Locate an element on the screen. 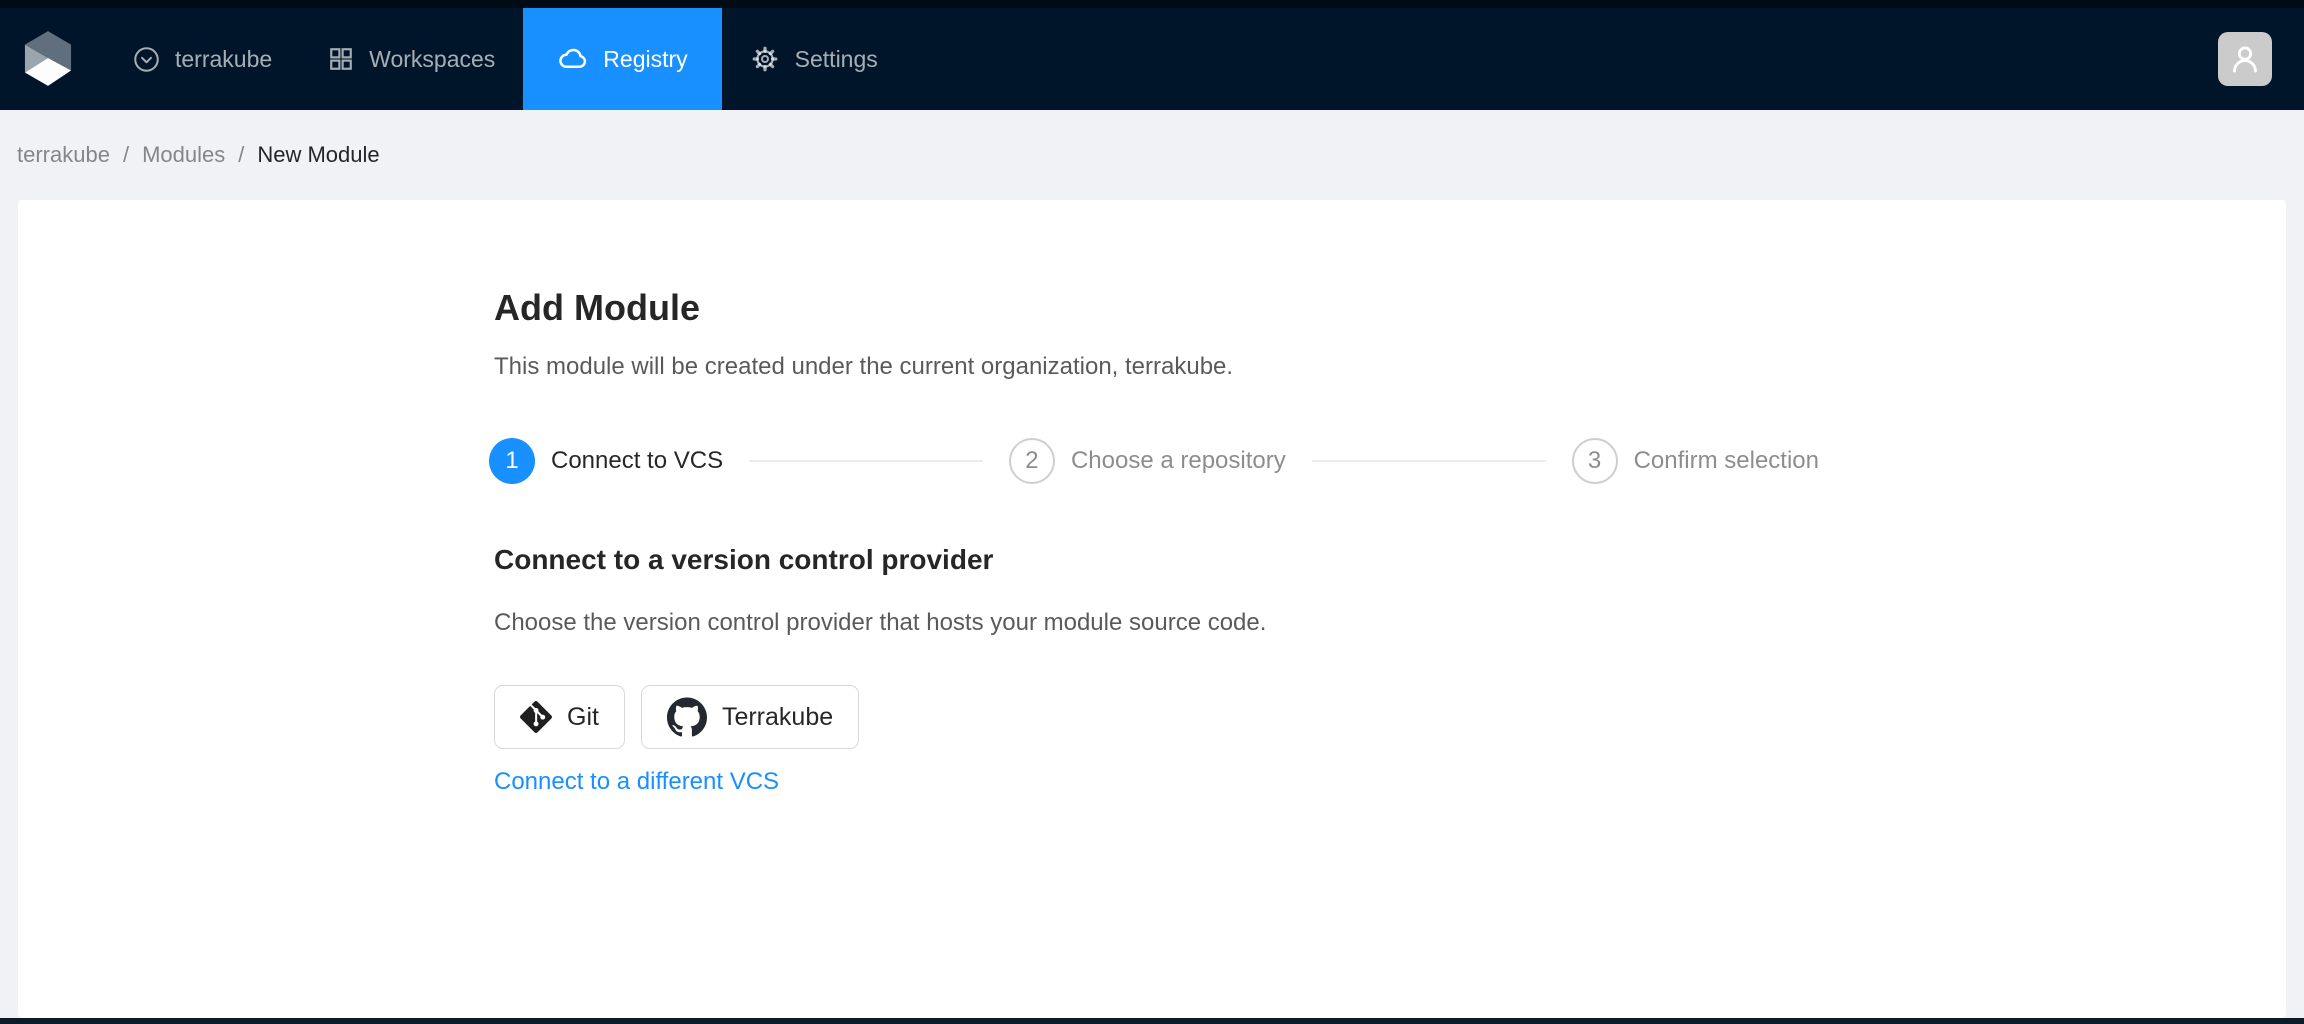  breadcrumb-current-page: New Module is located at coordinates (318, 154).